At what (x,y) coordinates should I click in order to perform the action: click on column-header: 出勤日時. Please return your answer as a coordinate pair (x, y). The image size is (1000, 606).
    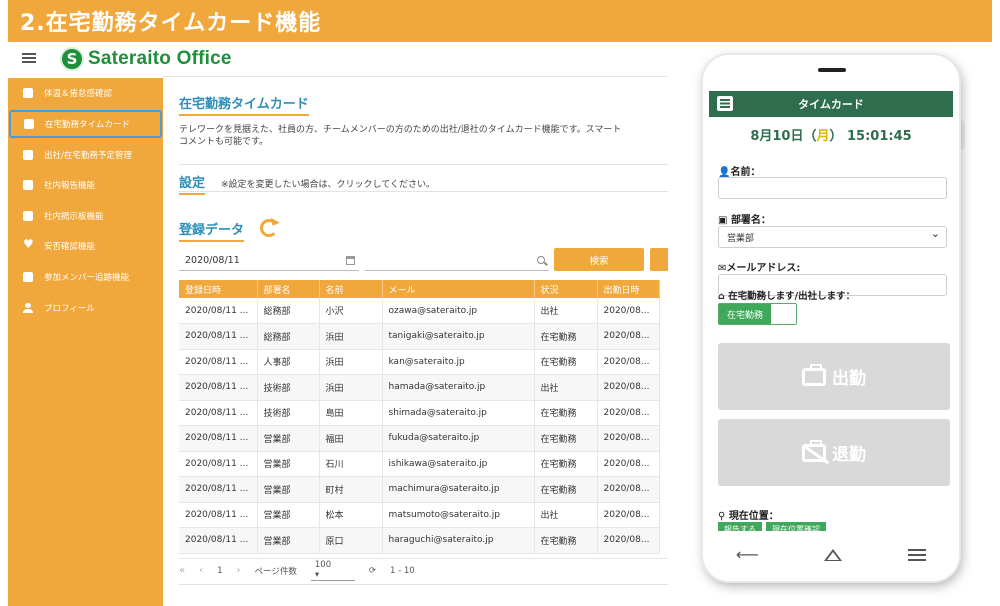
    Looking at the image, I should click on (628, 289).